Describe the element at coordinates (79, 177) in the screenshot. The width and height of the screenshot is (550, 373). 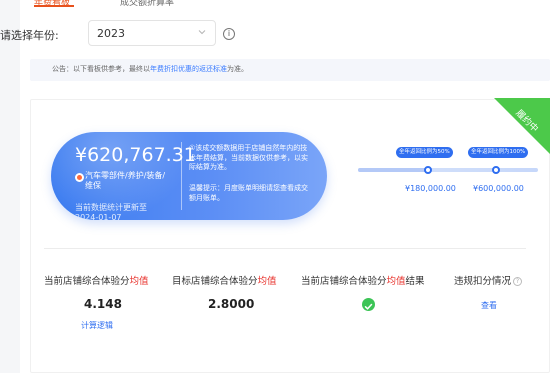
I see `flame-icon` at that location.